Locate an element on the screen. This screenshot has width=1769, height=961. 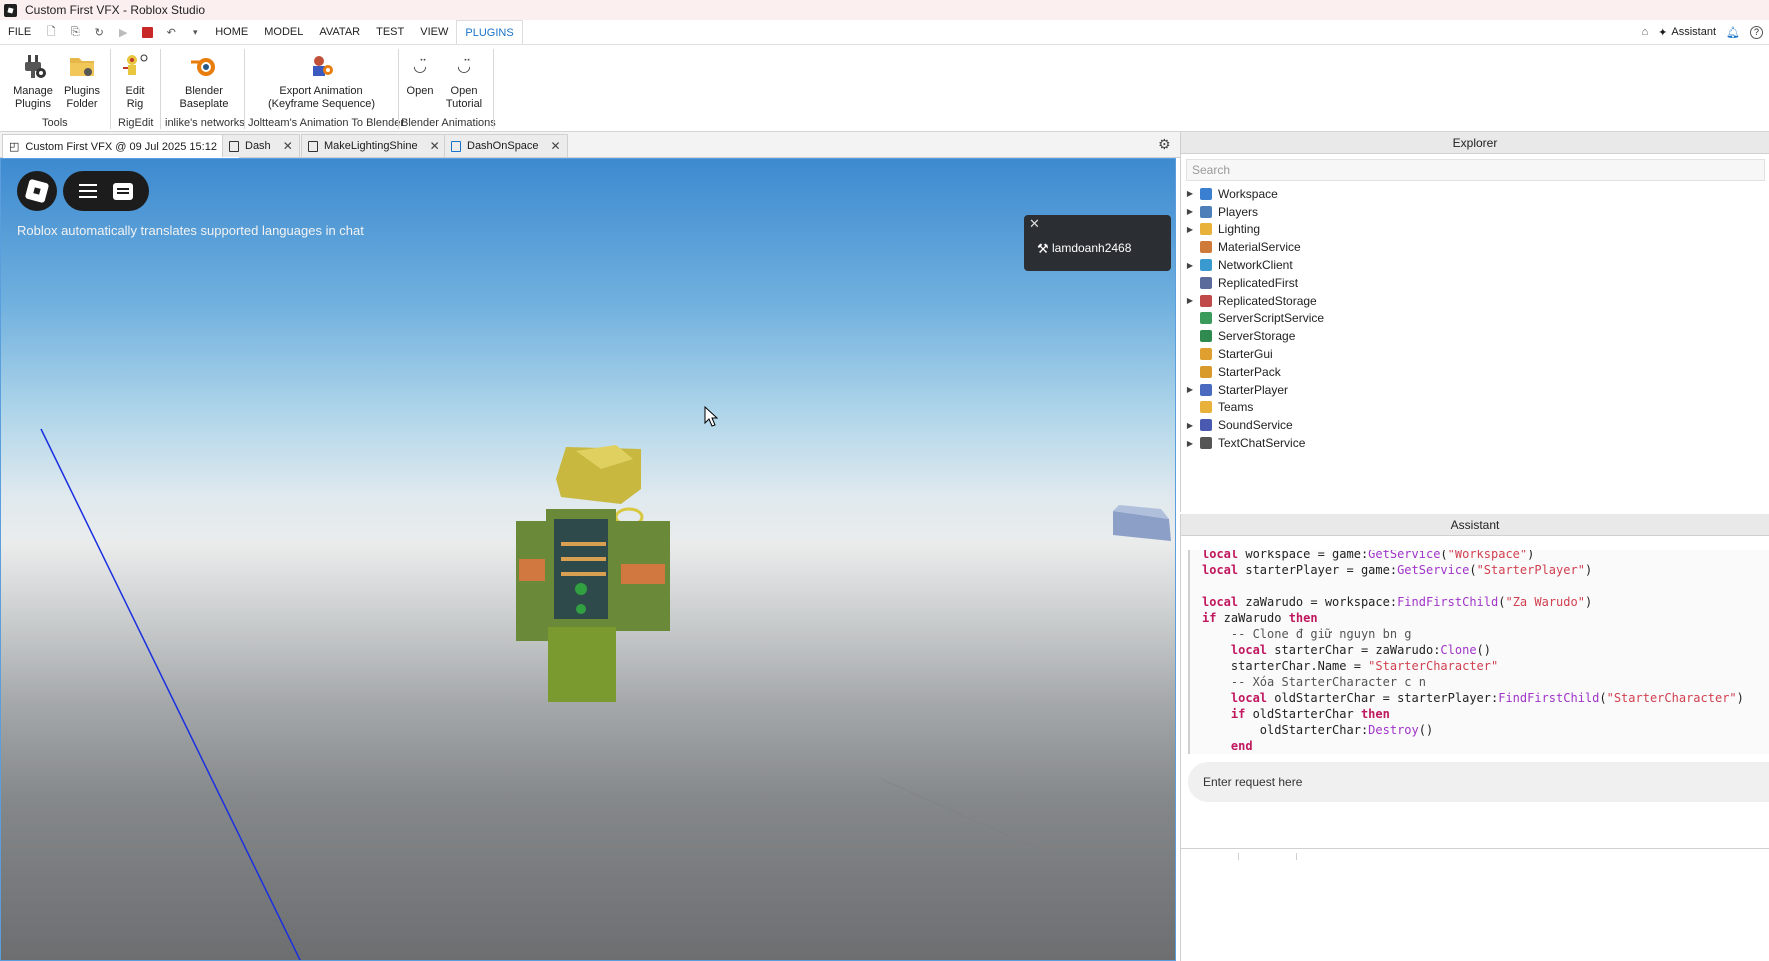
tab-place: ◰ Custom First VFX @ 09 Jul 2025 15:12 ✕ is located at coordinates (121, 146).